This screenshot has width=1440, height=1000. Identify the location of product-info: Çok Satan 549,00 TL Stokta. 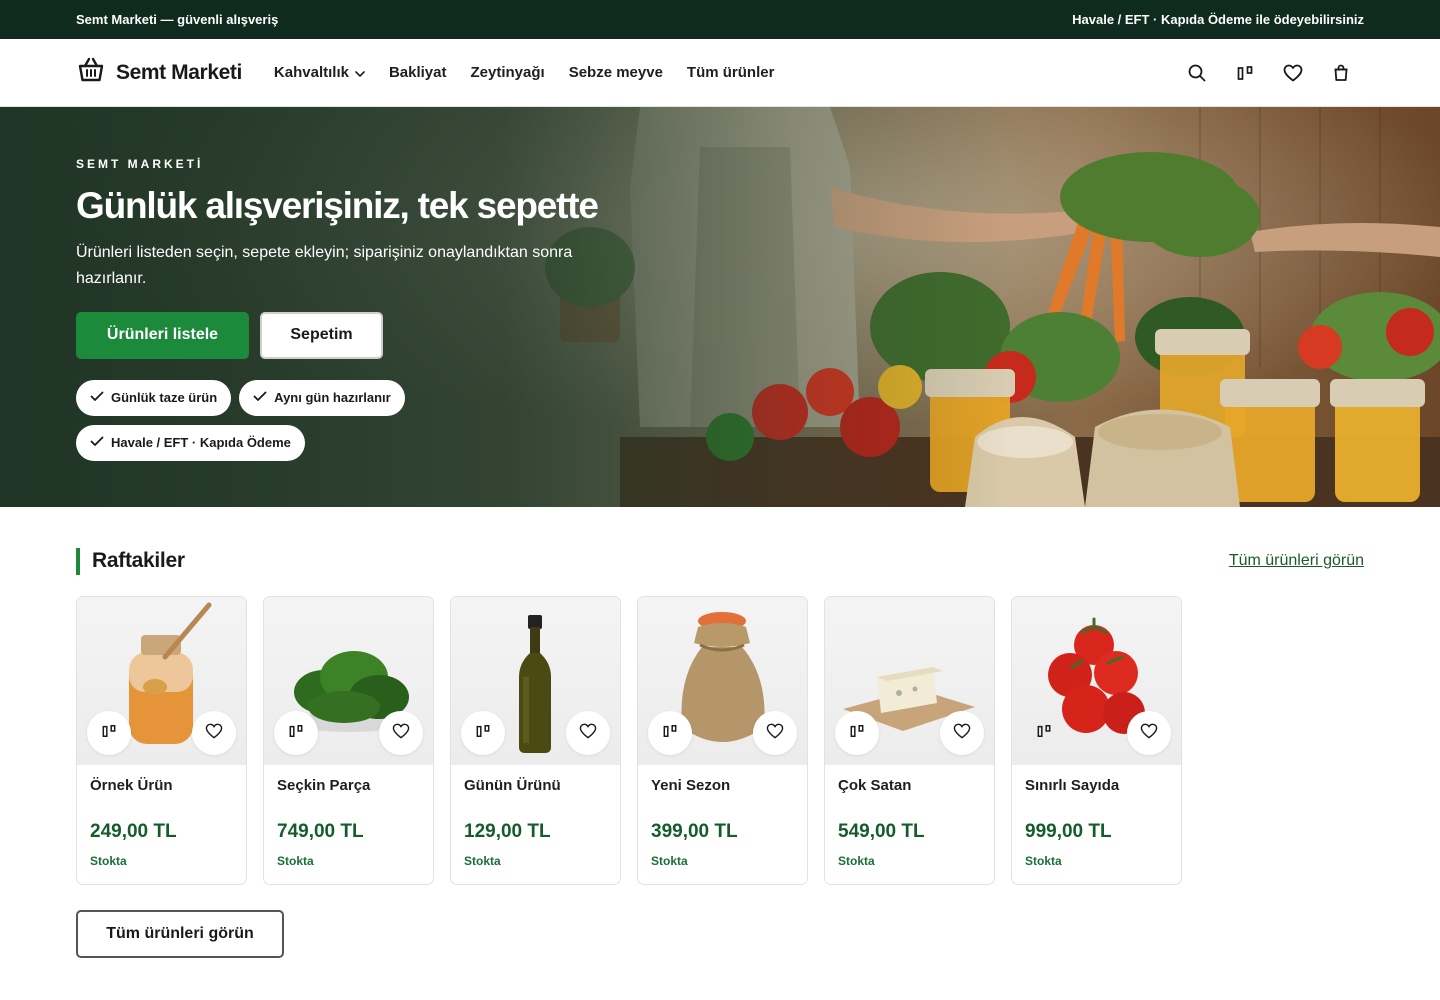
(909, 816).